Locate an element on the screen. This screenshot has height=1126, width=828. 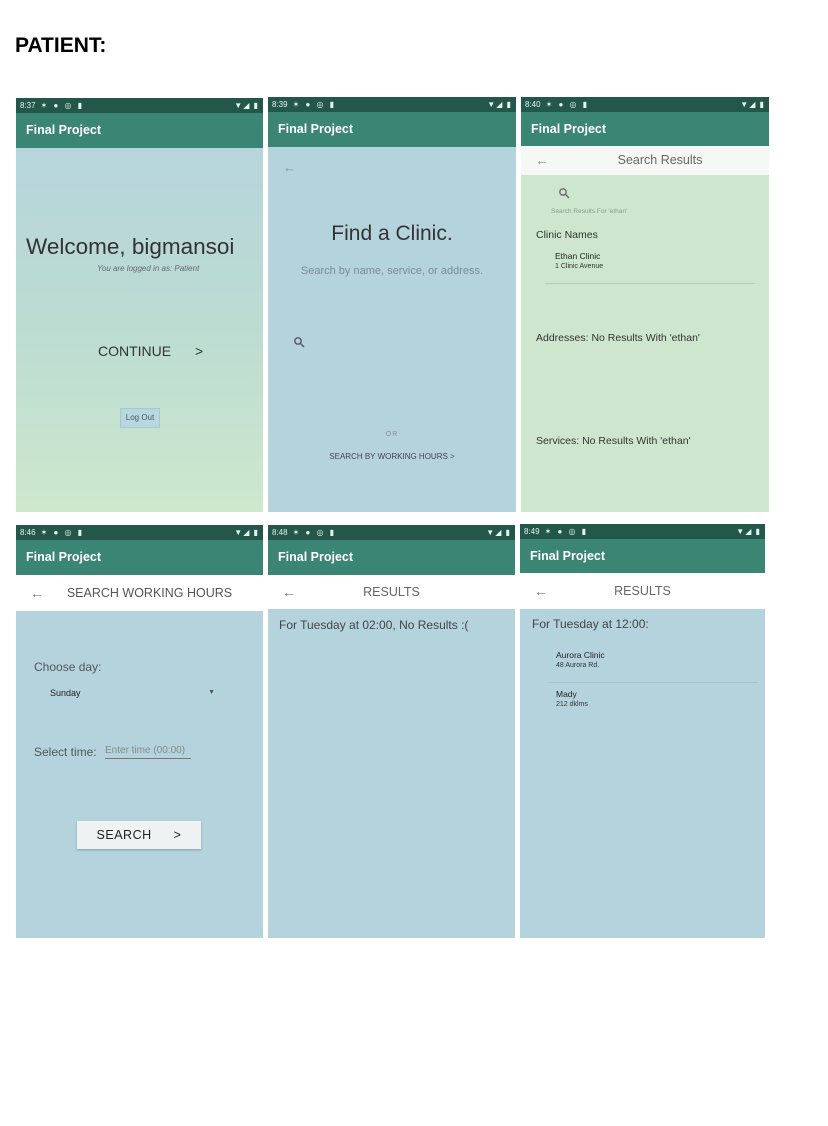
status-bar: 8:48 ✶ ● ◎ ▮ ▼◢ ▮ is located at coordinates (391, 532).